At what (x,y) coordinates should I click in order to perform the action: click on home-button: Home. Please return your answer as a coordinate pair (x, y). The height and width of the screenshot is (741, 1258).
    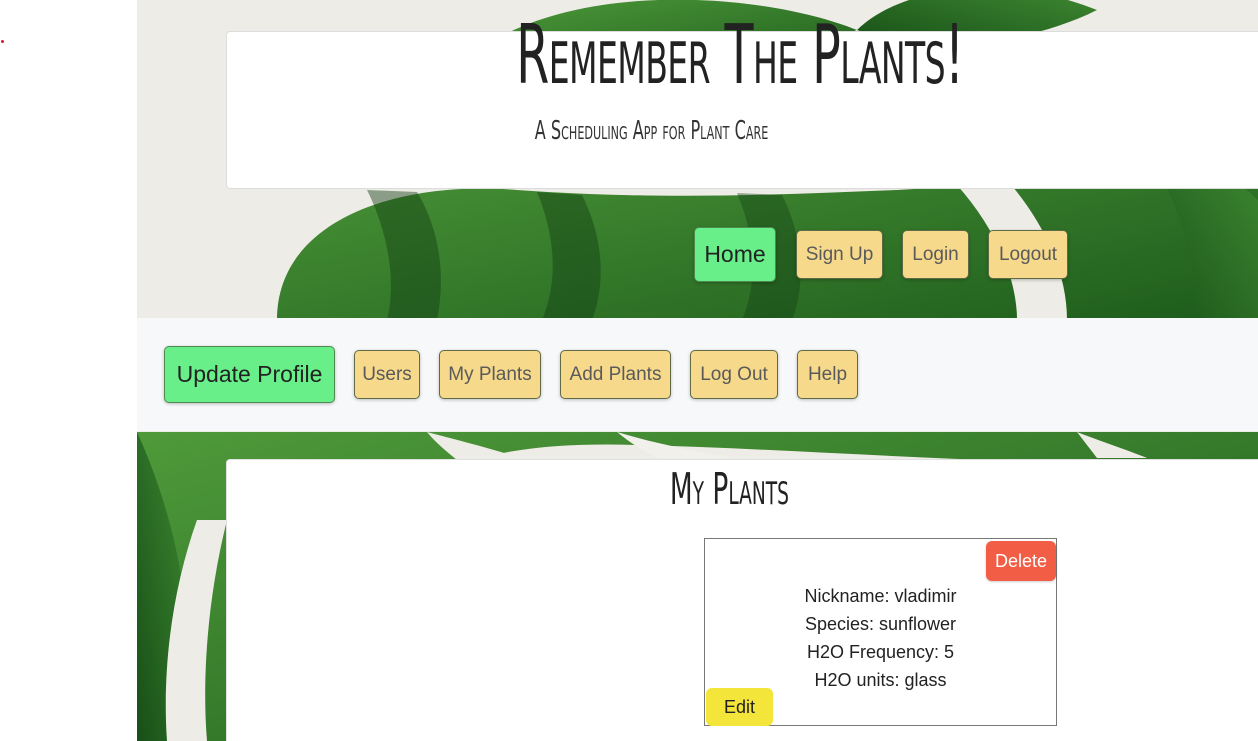
    Looking at the image, I should click on (735, 254).